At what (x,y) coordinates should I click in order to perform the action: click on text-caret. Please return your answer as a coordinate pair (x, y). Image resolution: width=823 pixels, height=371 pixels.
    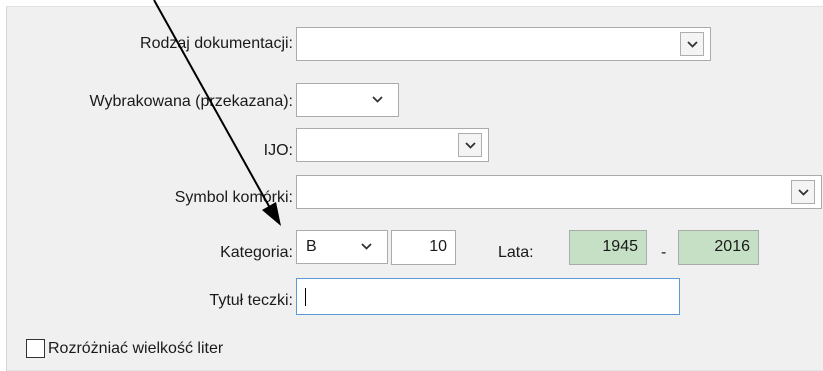
    Looking at the image, I should click on (305, 297).